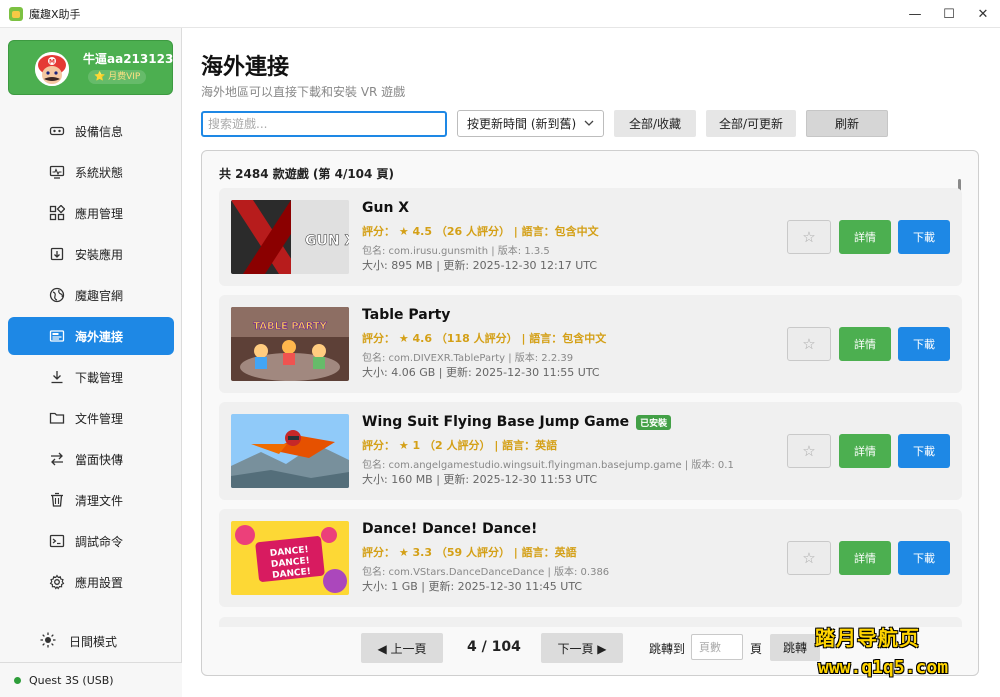  I want to click on svg-text: M, so click(52, 62).